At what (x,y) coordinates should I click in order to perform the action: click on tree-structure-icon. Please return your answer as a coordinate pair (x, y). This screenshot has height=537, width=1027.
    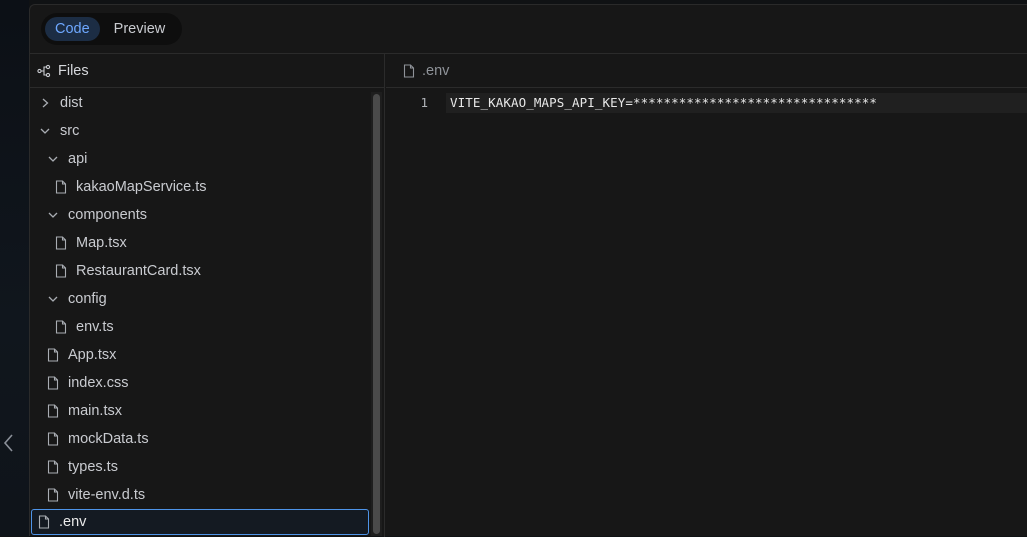
    Looking at the image, I should click on (44, 70).